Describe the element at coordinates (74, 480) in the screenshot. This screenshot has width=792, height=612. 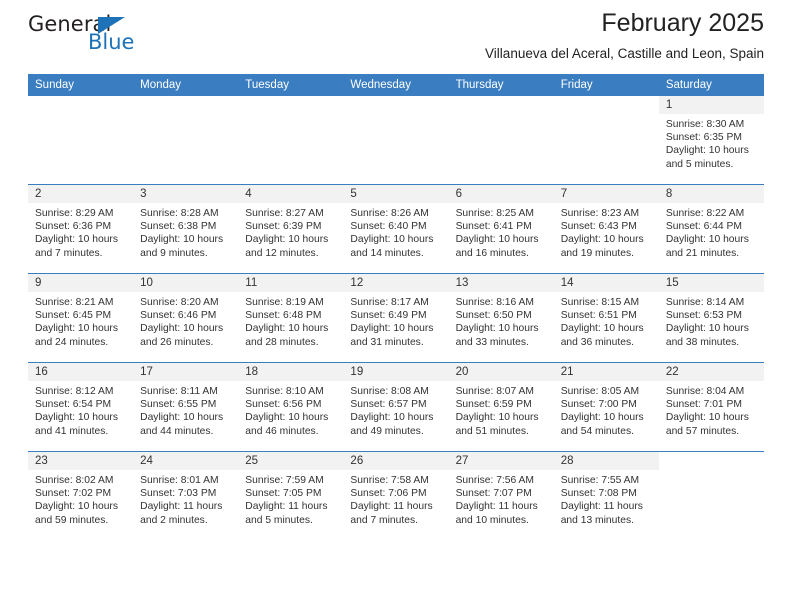
I see `sunrise-time: Sunrise: 8:02 AM` at that location.